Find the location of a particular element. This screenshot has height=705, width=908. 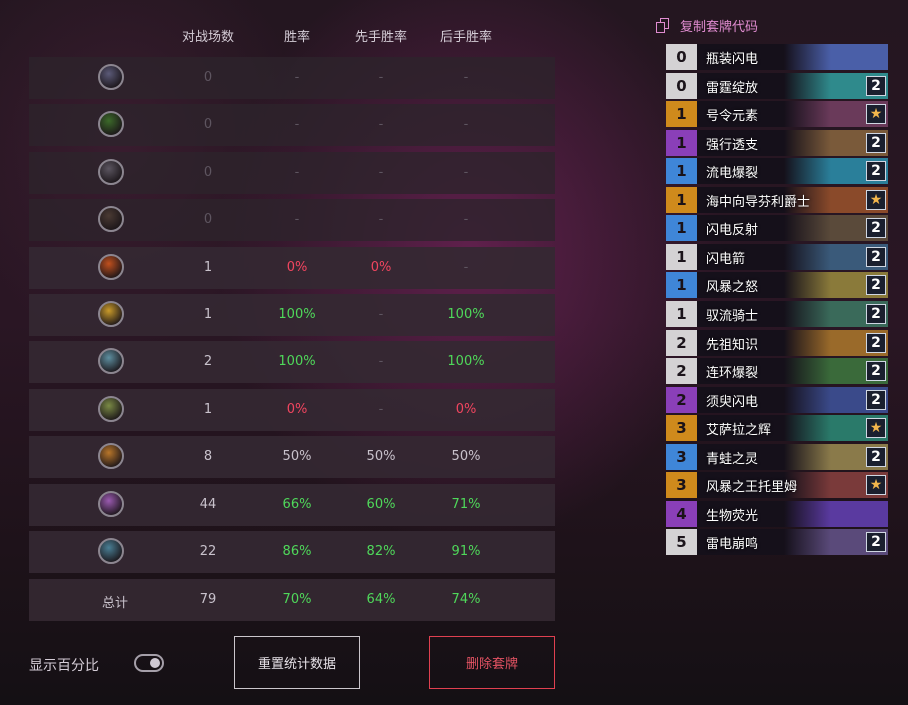

header-winrate: 胜率 is located at coordinates (296, 37).